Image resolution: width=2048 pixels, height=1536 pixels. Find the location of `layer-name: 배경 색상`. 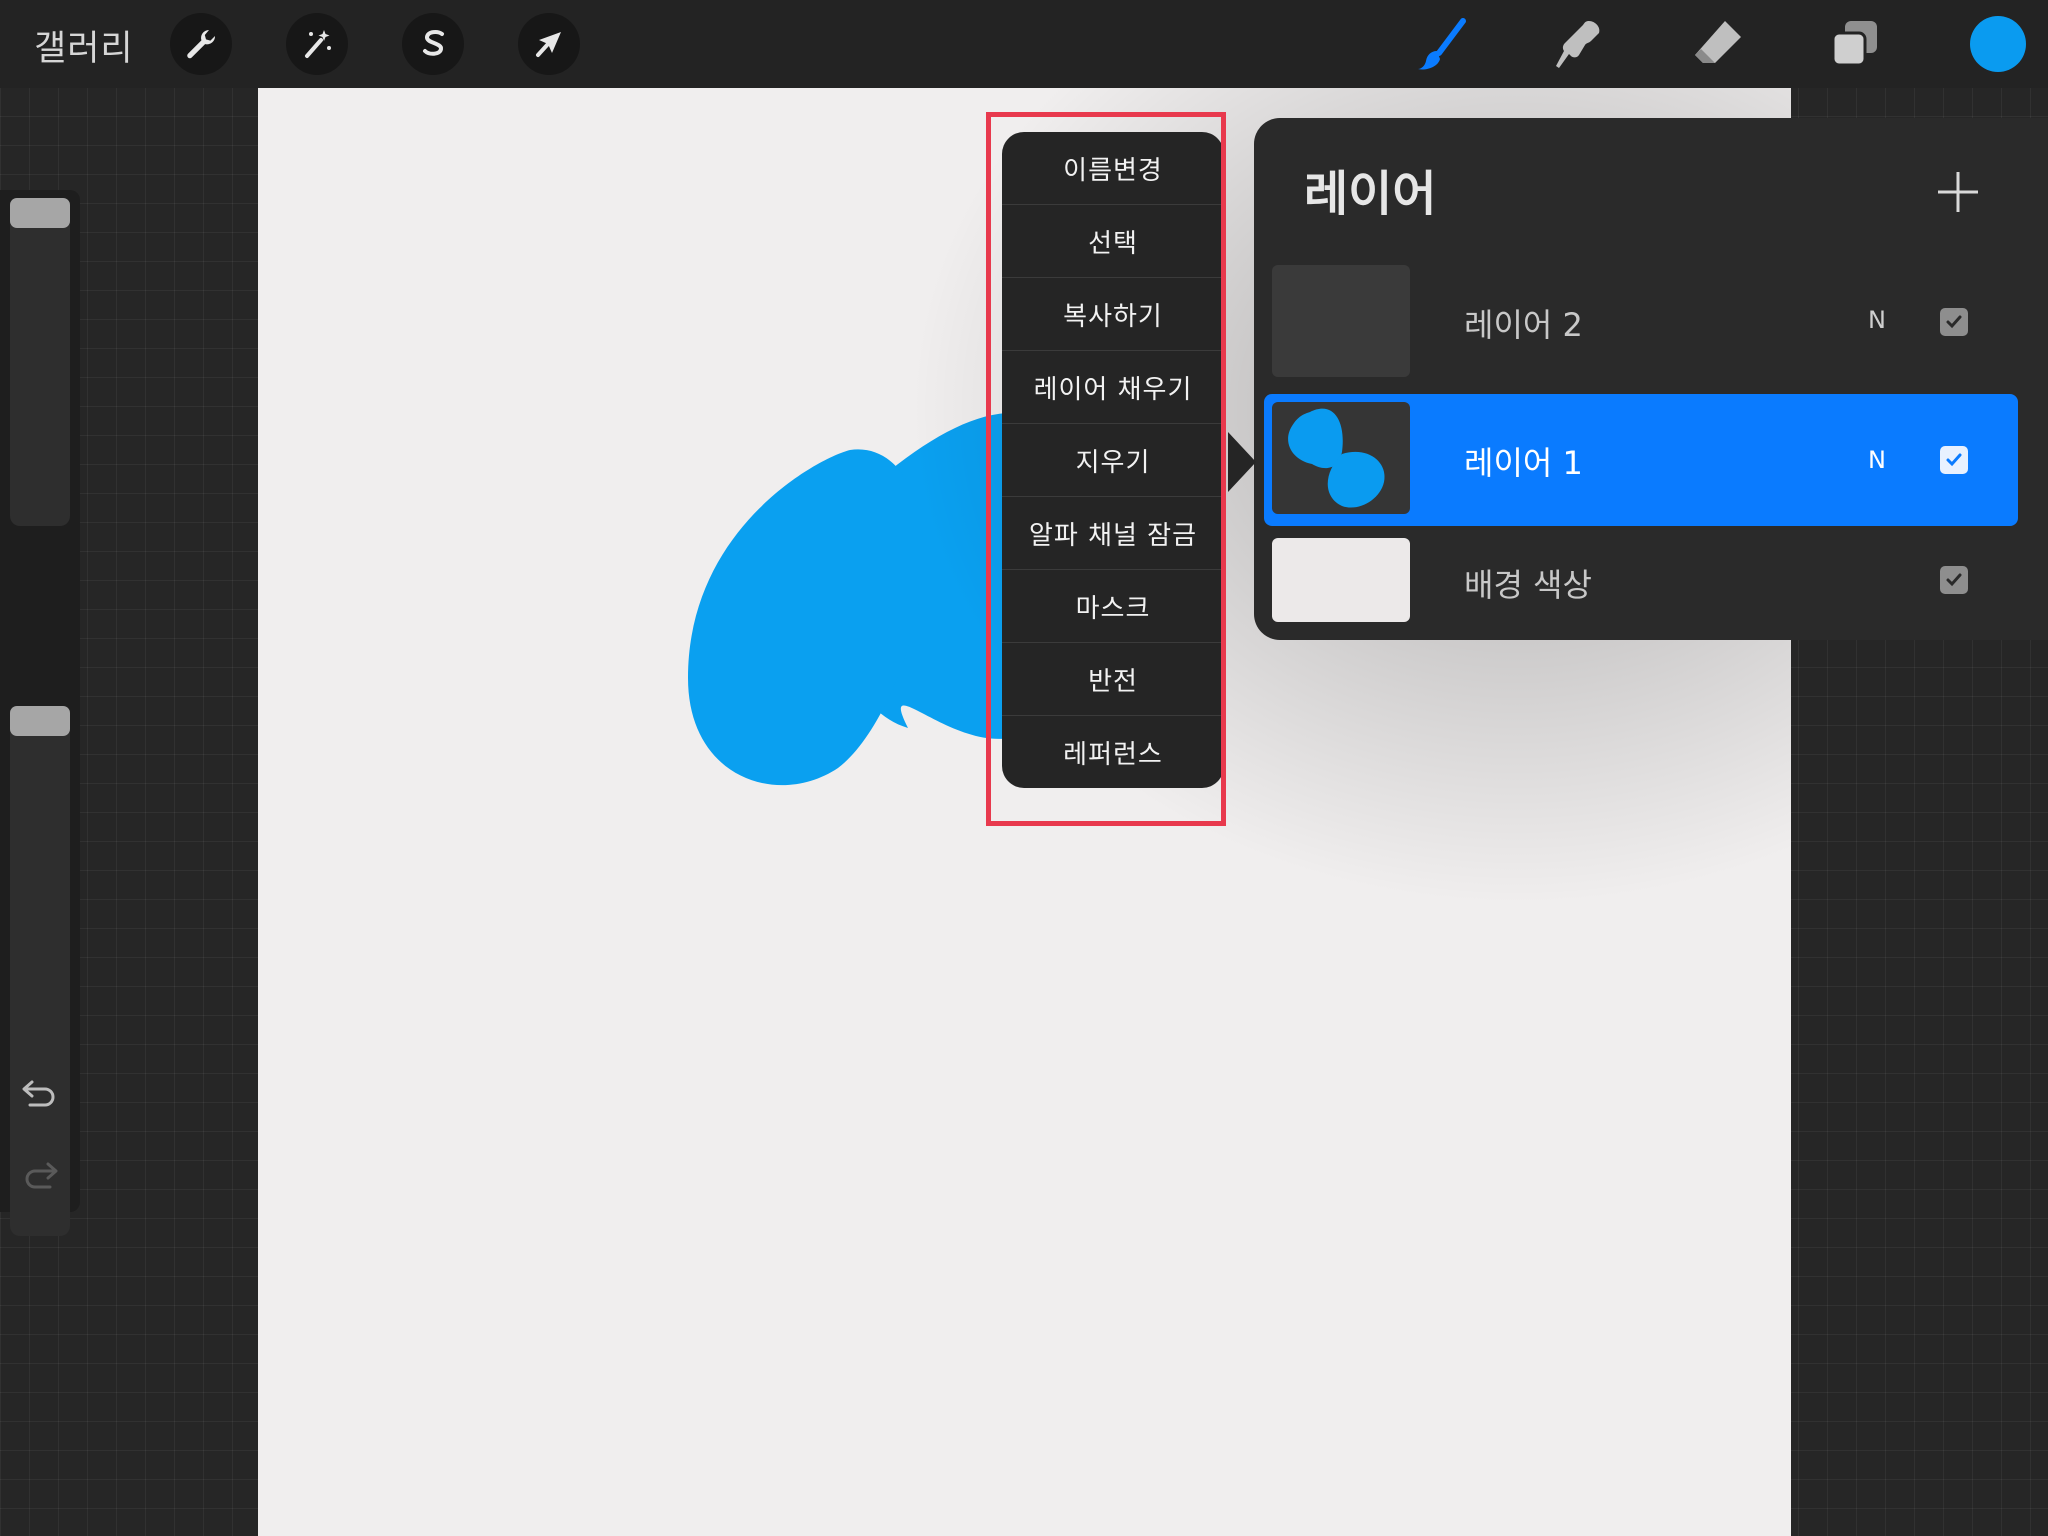

layer-name: 배경 색상 is located at coordinates (1528, 585).